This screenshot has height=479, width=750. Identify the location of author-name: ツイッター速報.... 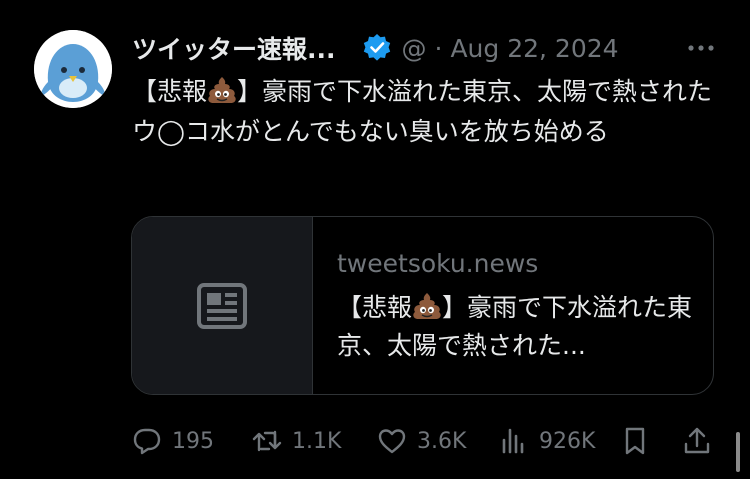
(234, 48).